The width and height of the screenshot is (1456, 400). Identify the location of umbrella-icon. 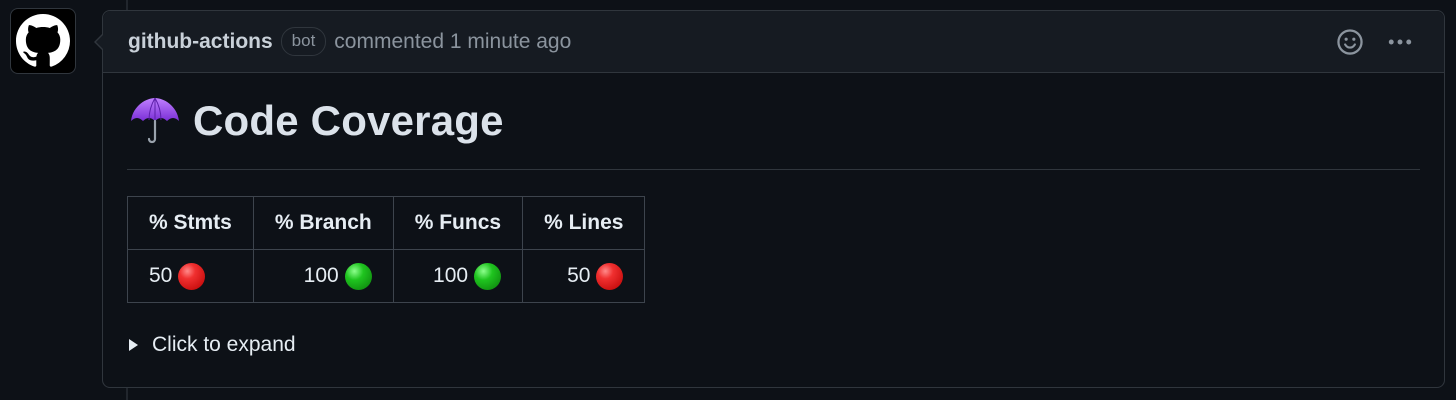
(155, 120).